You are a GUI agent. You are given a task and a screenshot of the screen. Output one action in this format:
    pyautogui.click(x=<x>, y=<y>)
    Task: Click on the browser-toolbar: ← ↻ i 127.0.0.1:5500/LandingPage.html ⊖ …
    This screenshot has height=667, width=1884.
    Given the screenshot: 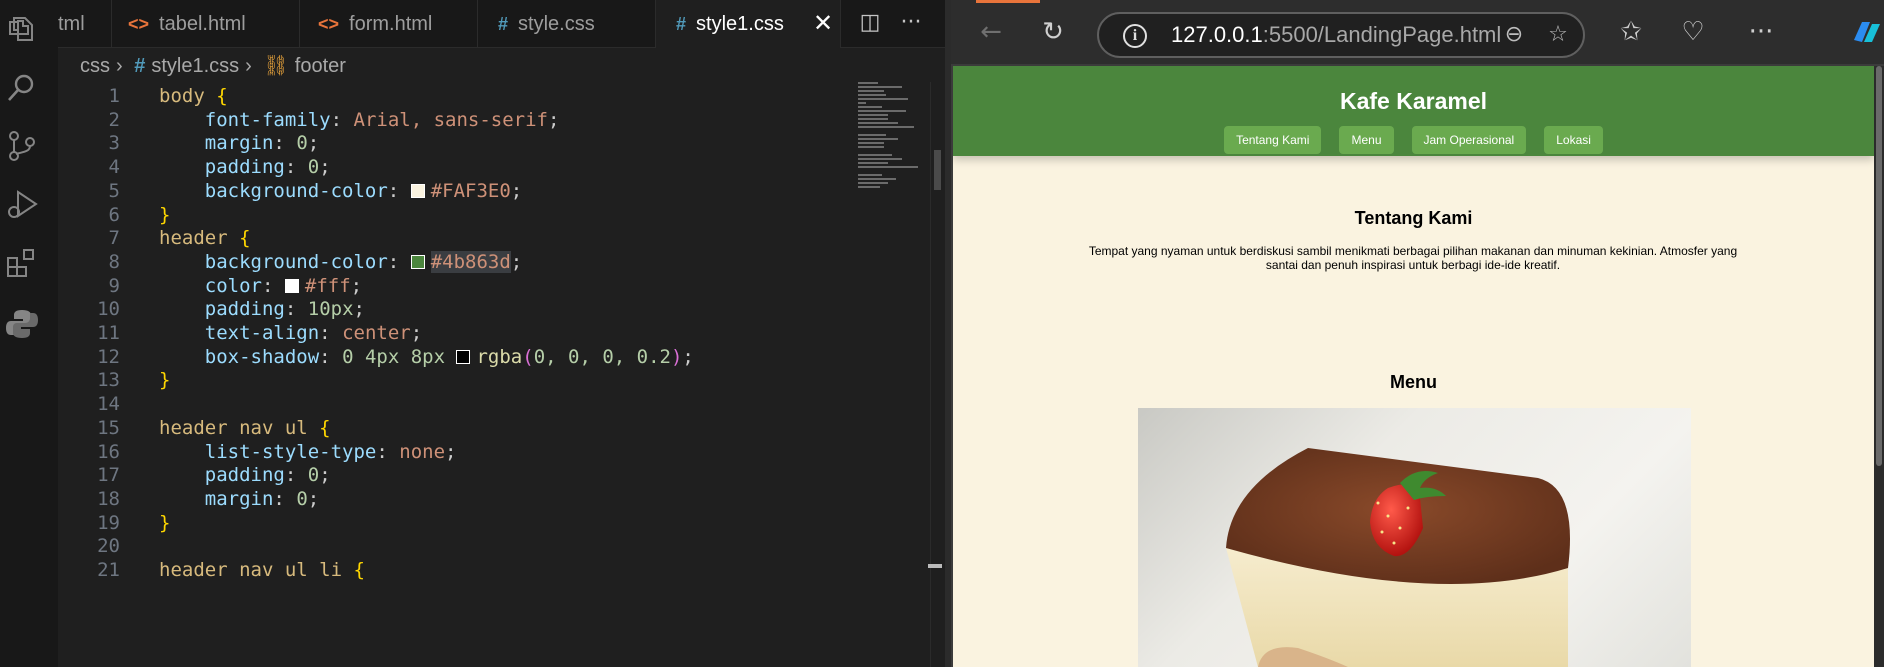 What is the action you would take?
    pyautogui.click(x=1417, y=32)
    